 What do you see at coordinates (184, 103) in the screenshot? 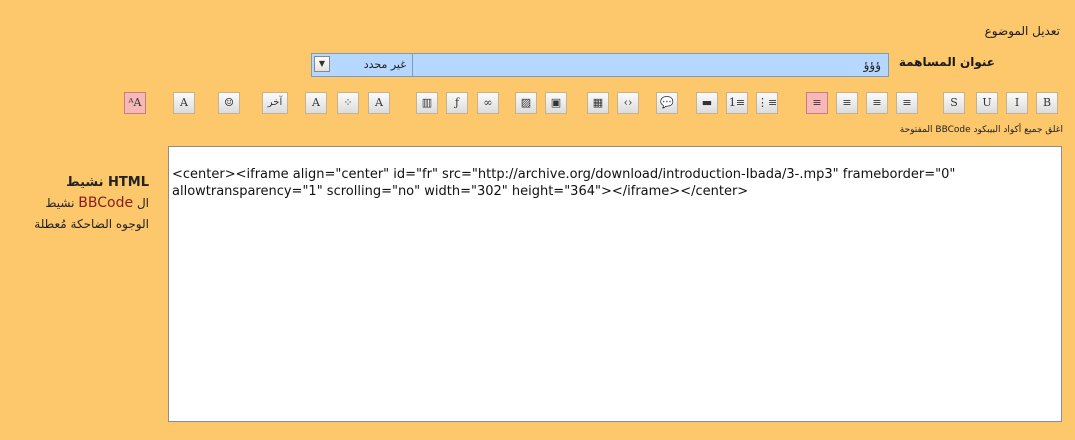
I see `remove-format-icon: A` at bounding box center [184, 103].